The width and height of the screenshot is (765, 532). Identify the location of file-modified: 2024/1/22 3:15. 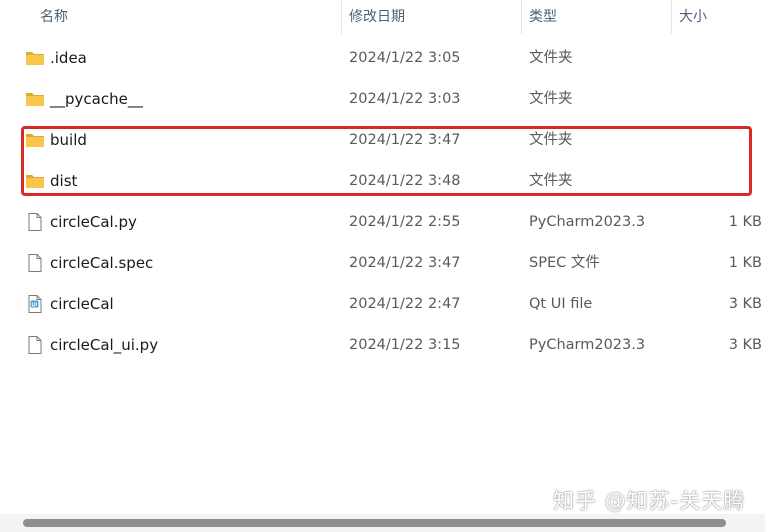
(405, 345).